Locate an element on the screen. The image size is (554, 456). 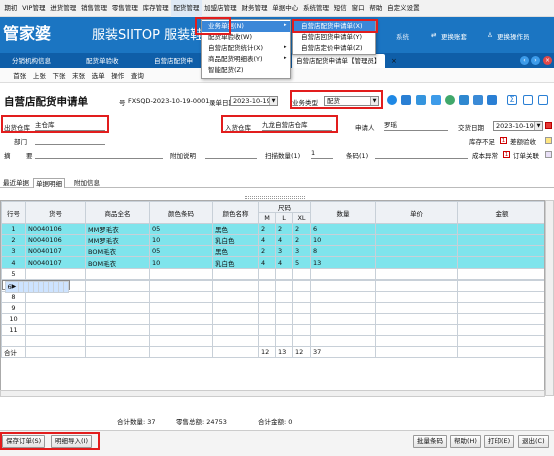
table-cell-xl: 3 is located at coordinates (301, 251).